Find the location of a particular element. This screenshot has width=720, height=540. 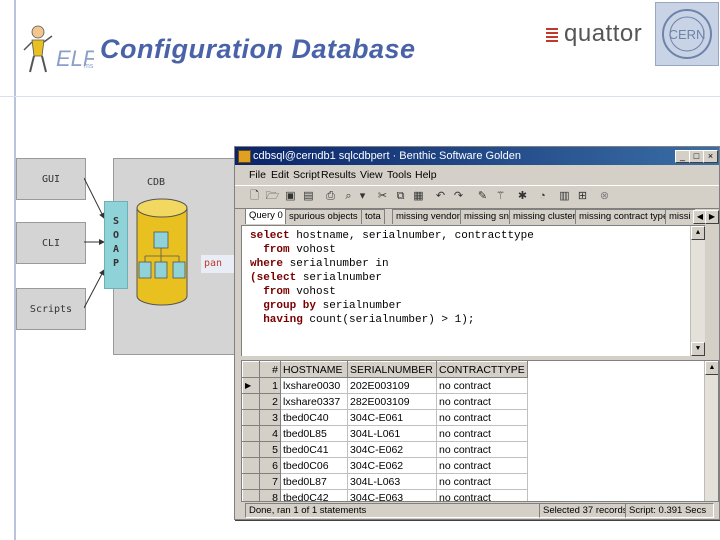

table-cell: lxshare0030 is located at coordinates (314, 385).